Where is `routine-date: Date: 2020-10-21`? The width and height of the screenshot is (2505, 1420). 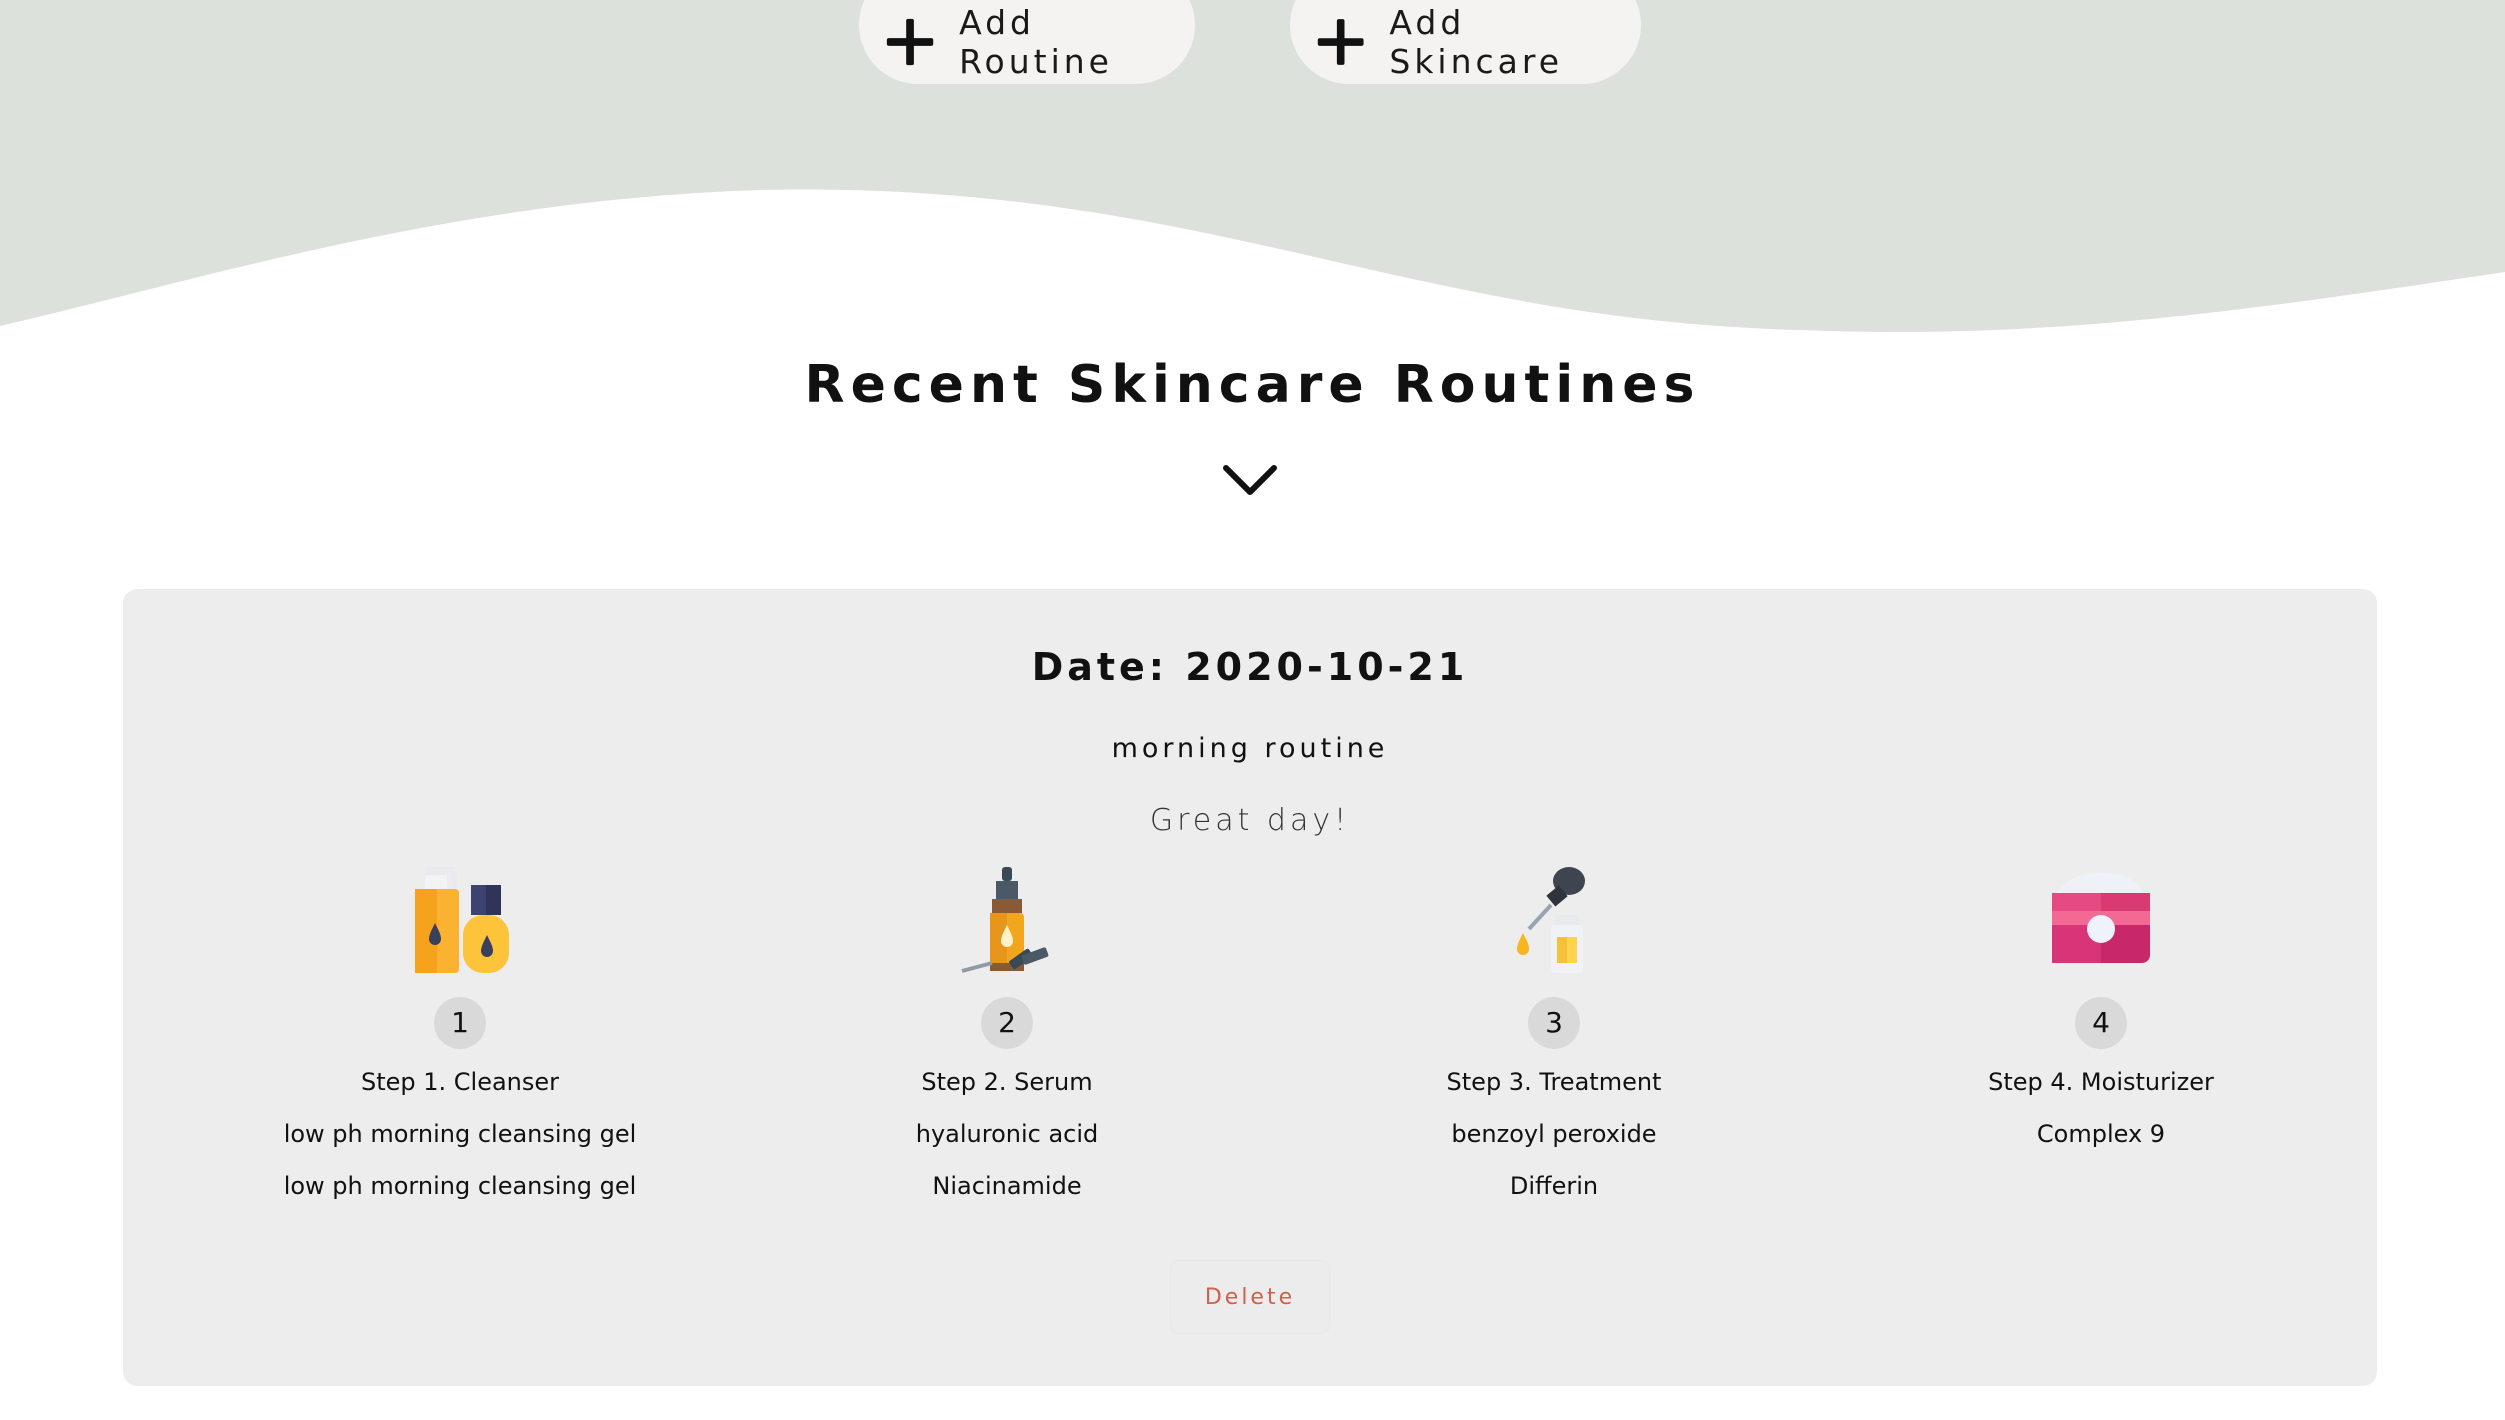
routine-date: Date: 2020-10-21 is located at coordinates (1250, 667).